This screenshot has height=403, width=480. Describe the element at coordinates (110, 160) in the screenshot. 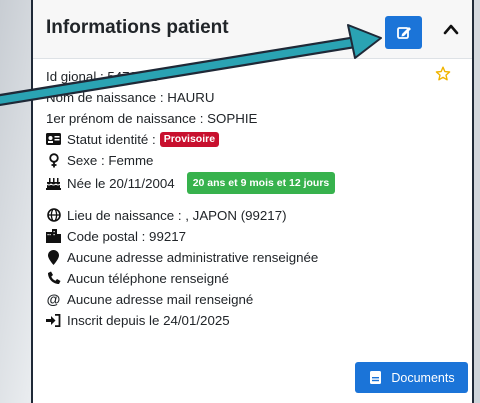

I see `sex-text: Sexe : Femme` at that location.